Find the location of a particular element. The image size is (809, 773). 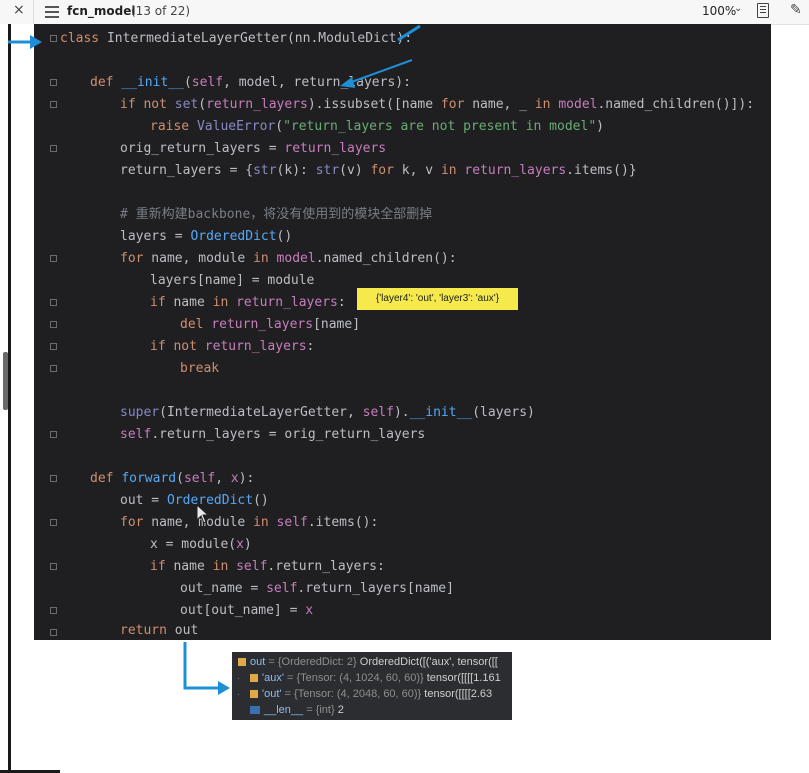

code-line-19: for name, module in self.items(): is located at coordinates (249, 522).